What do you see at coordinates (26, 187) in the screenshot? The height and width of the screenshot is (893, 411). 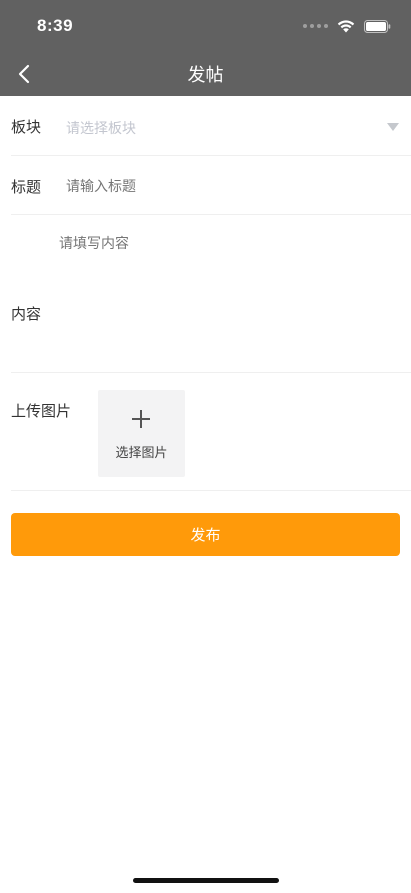 I see `title-label: 标题` at bounding box center [26, 187].